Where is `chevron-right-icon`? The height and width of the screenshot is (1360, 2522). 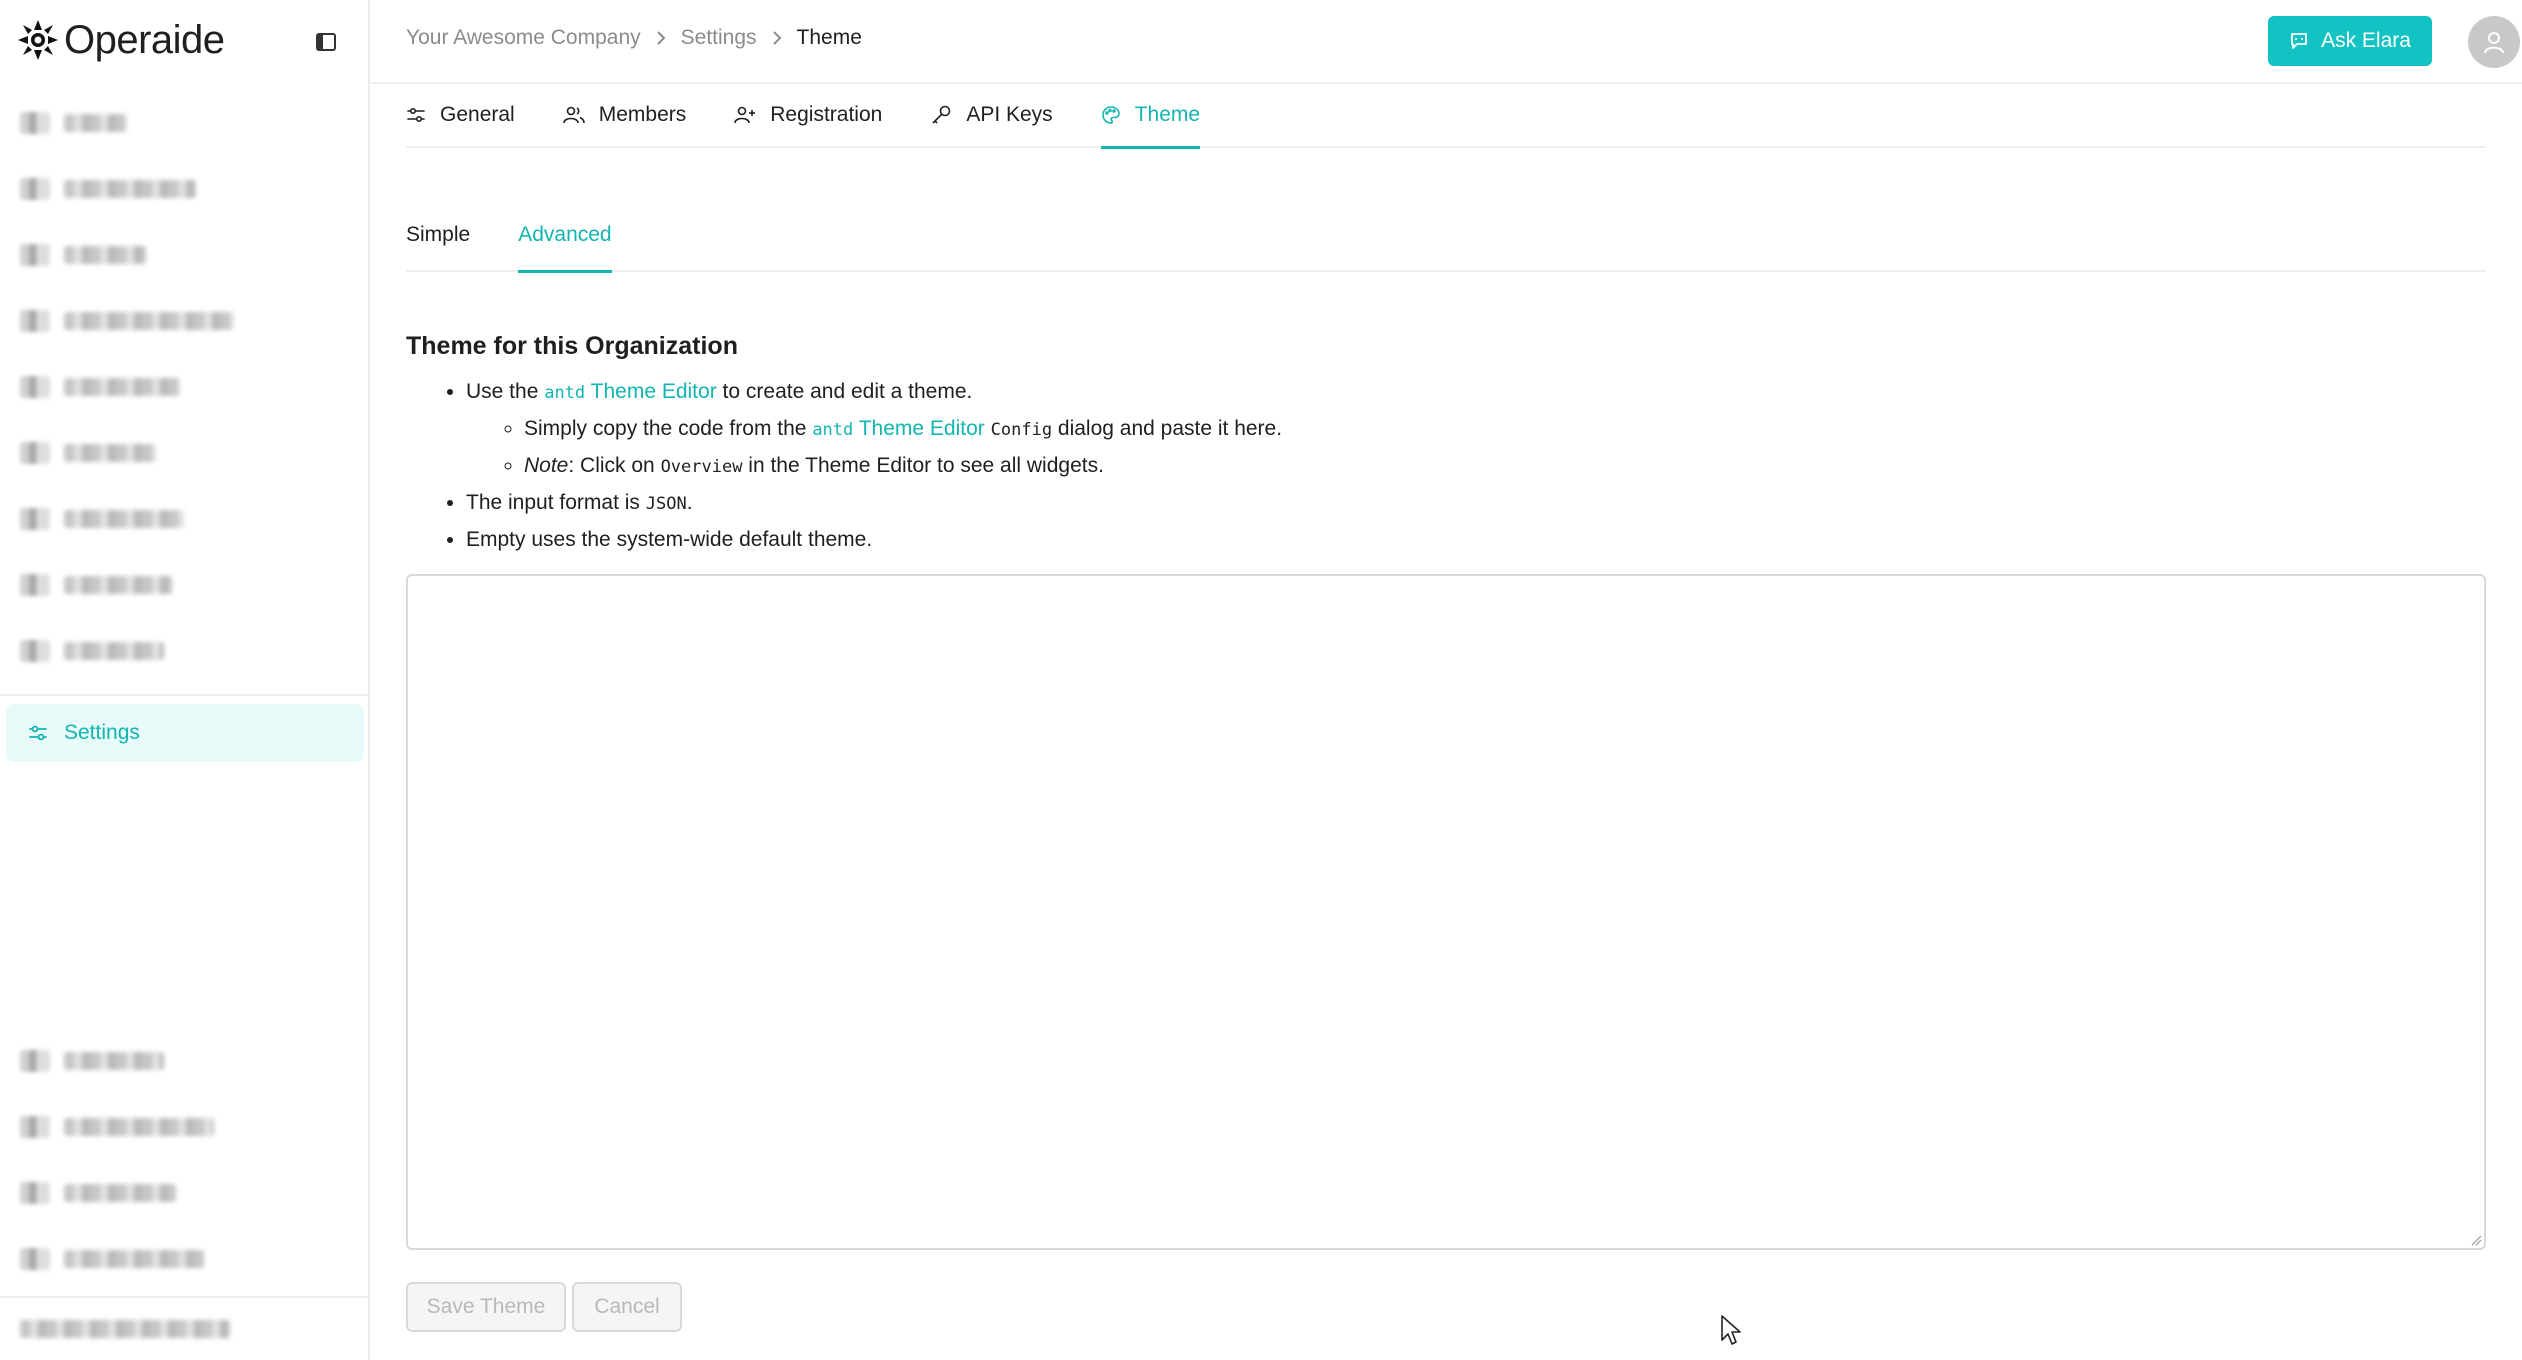 chevron-right-icon is located at coordinates (777, 38).